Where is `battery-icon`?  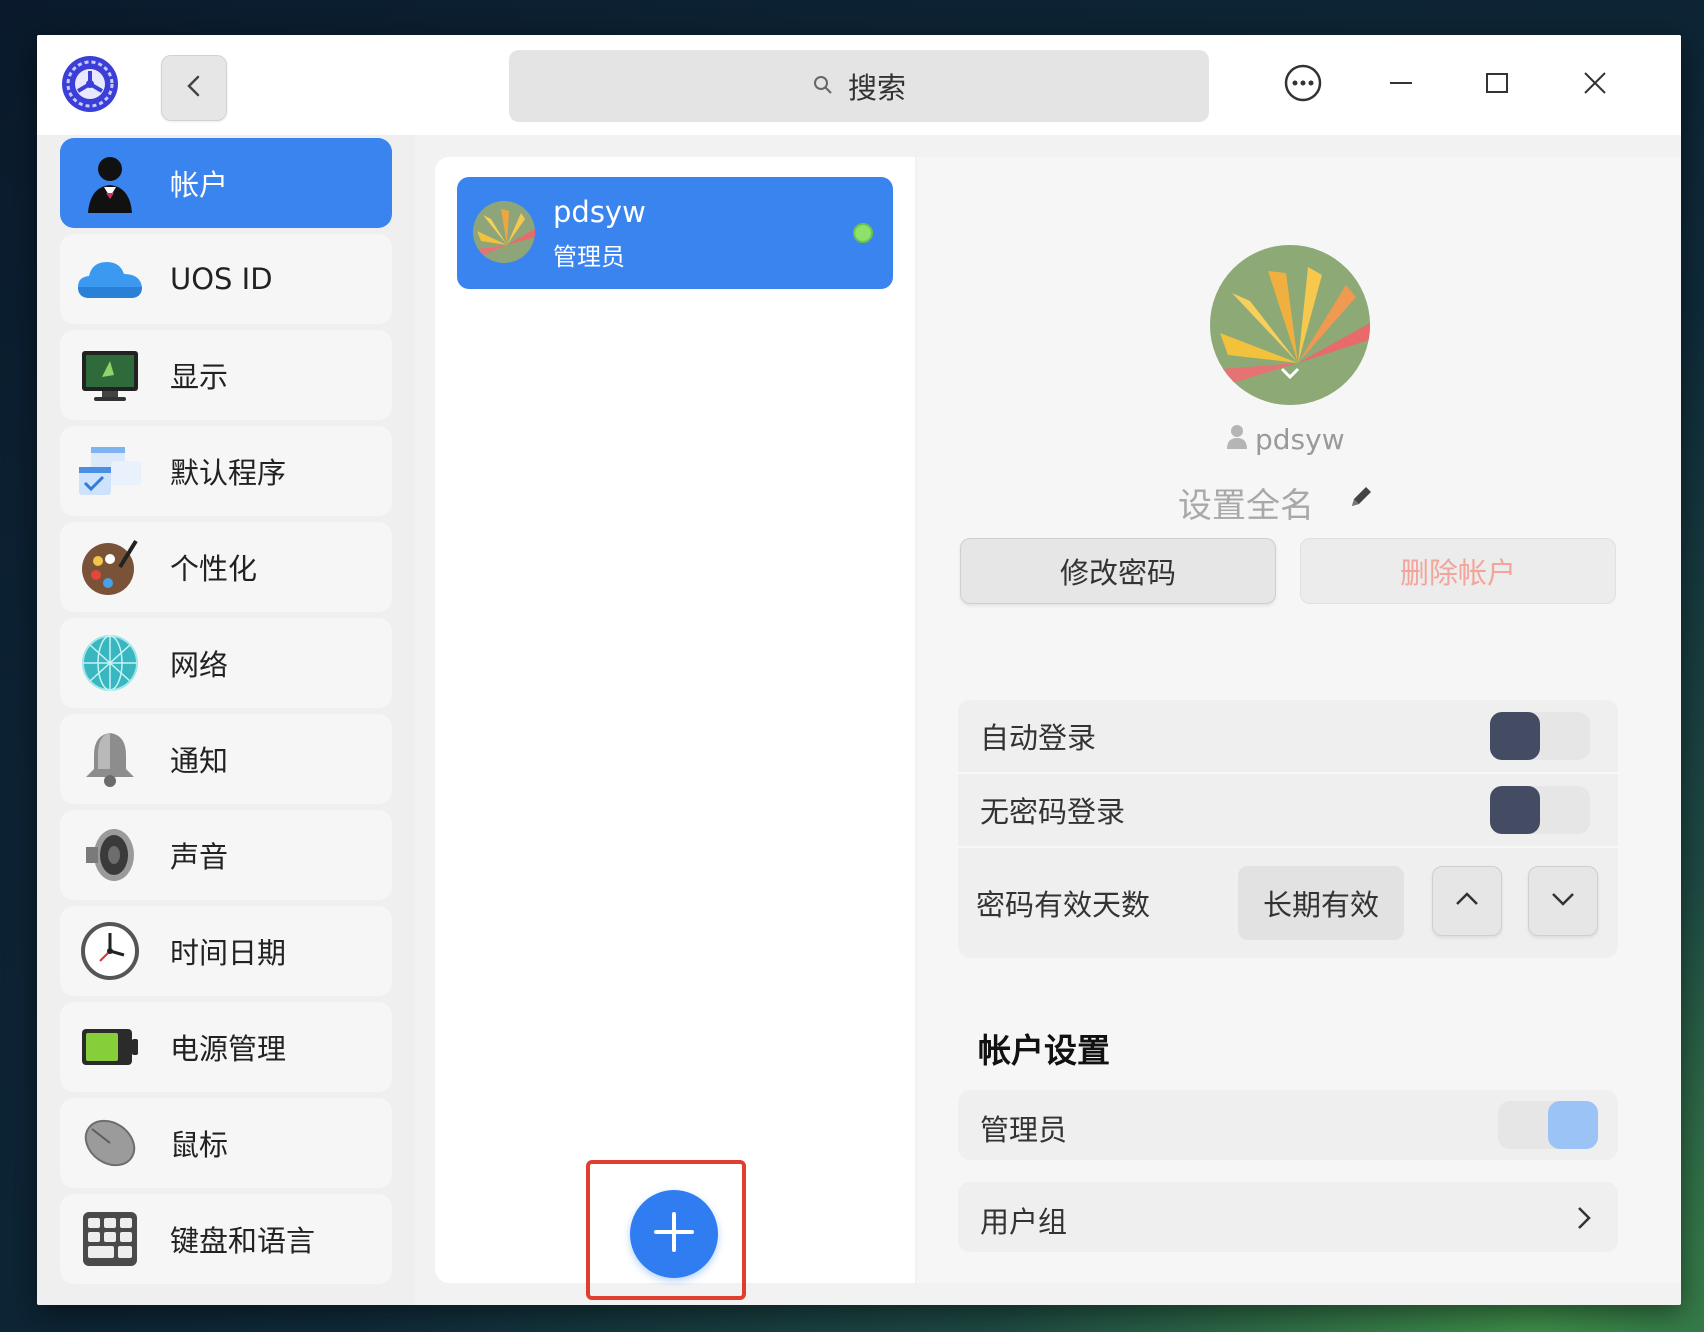
battery-icon is located at coordinates (110, 1047).